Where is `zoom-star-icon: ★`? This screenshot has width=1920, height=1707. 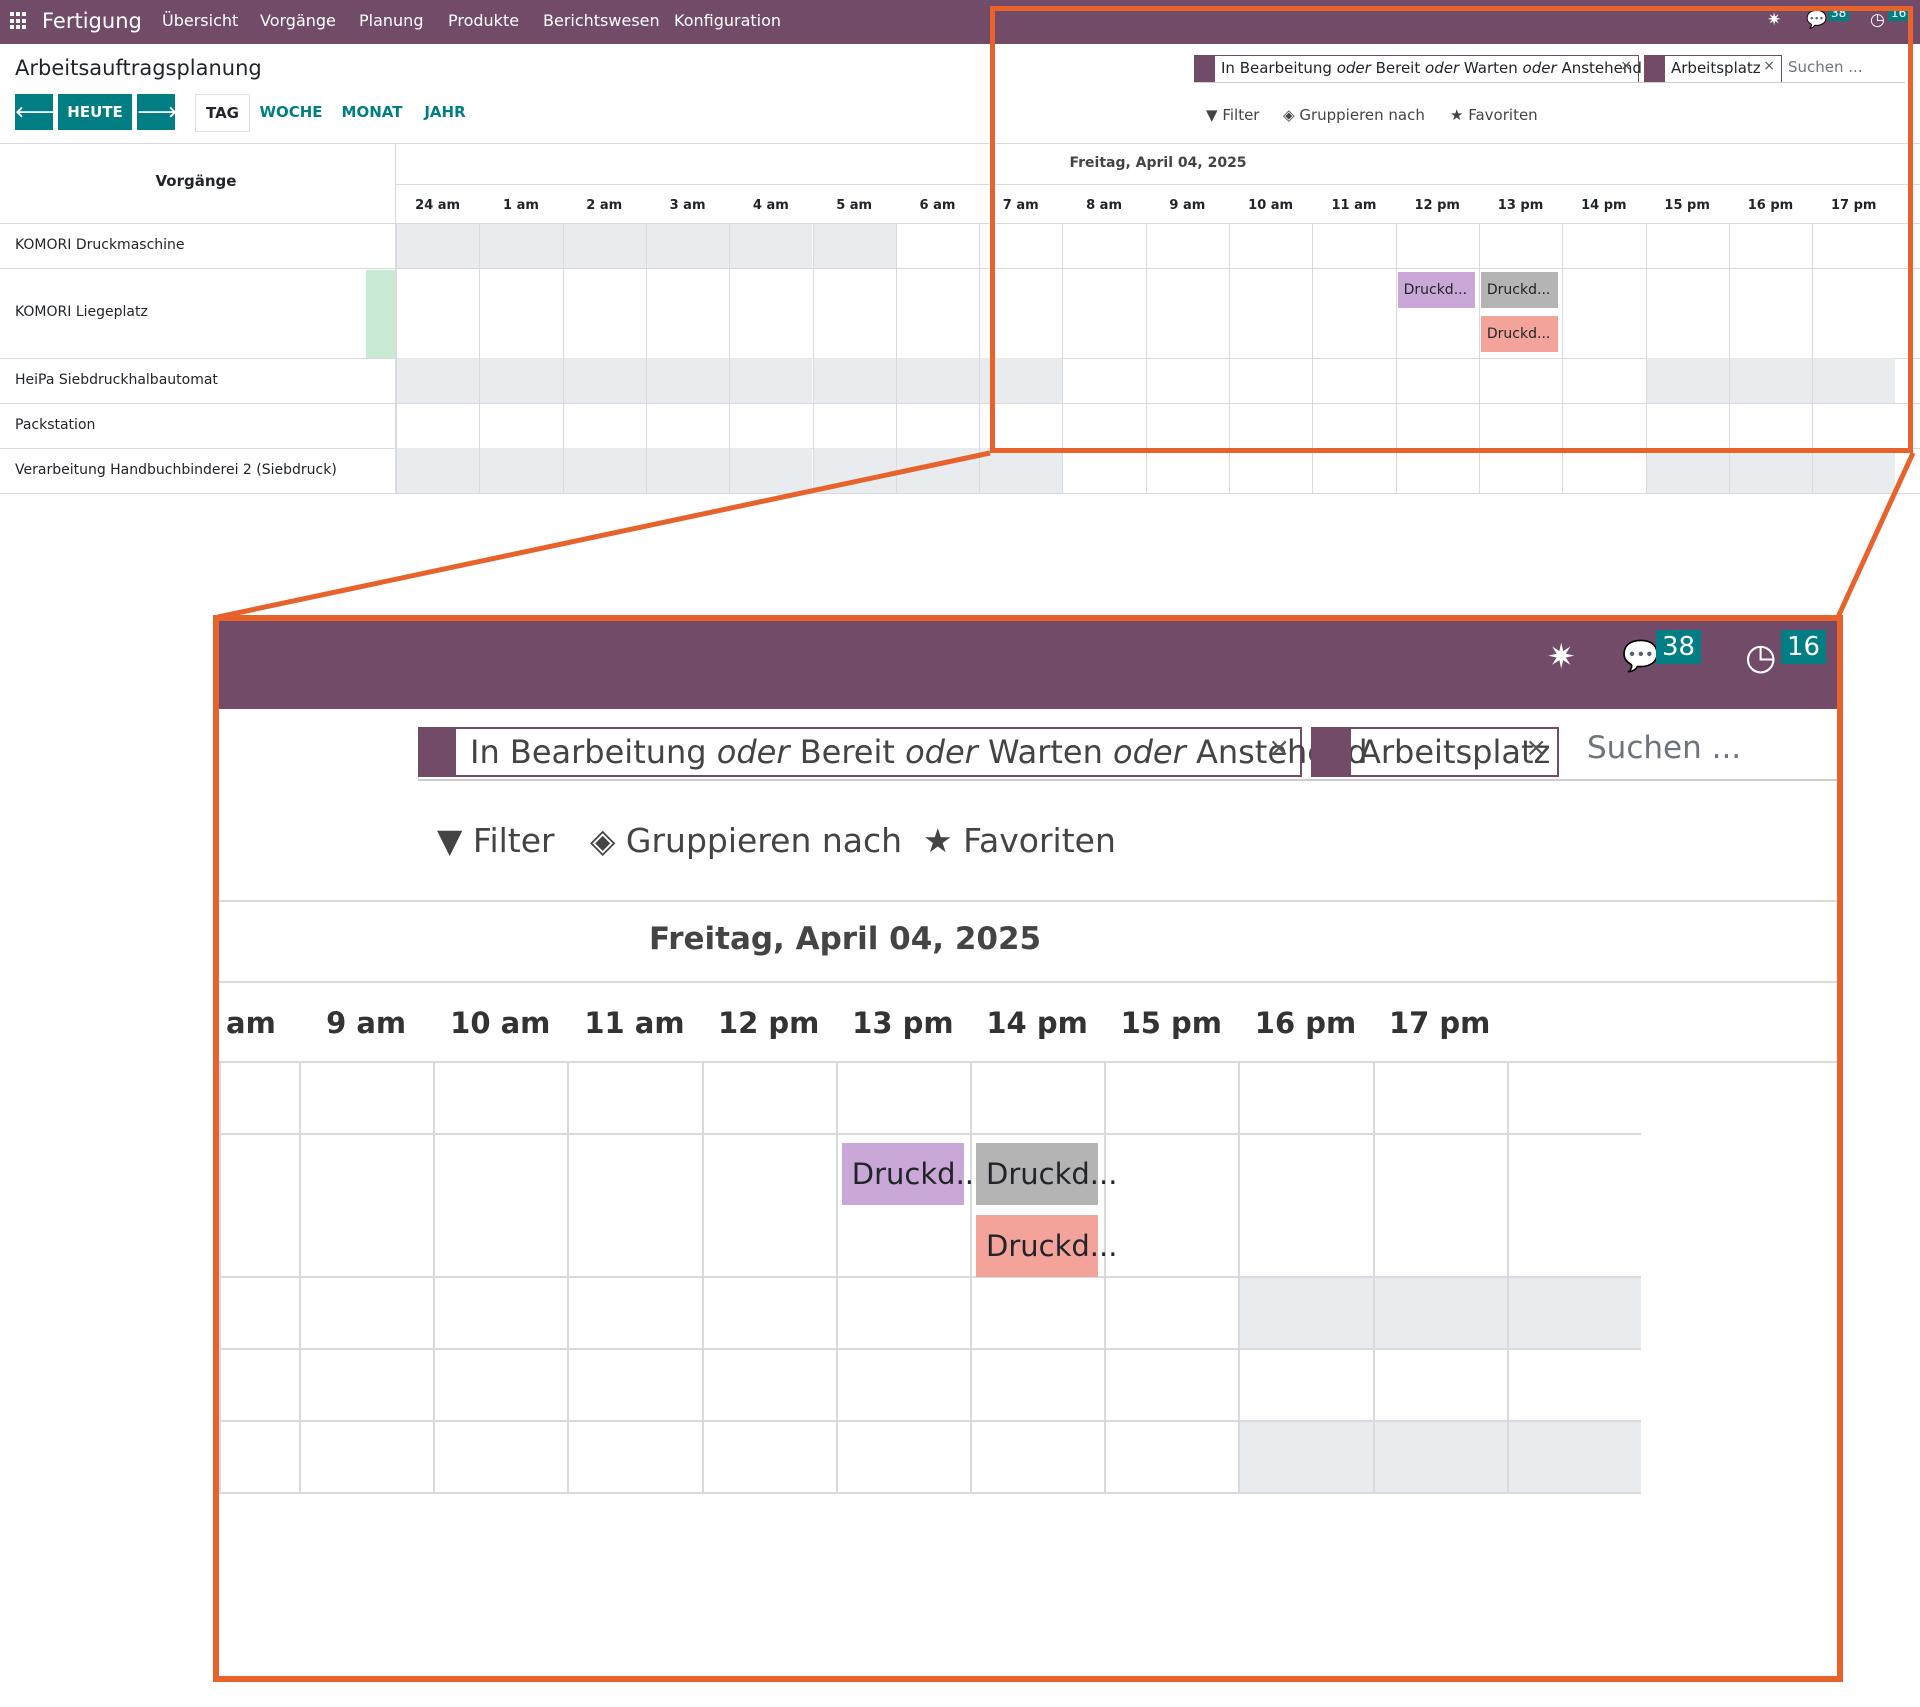 zoom-star-icon: ★ is located at coordinates (938, 840).